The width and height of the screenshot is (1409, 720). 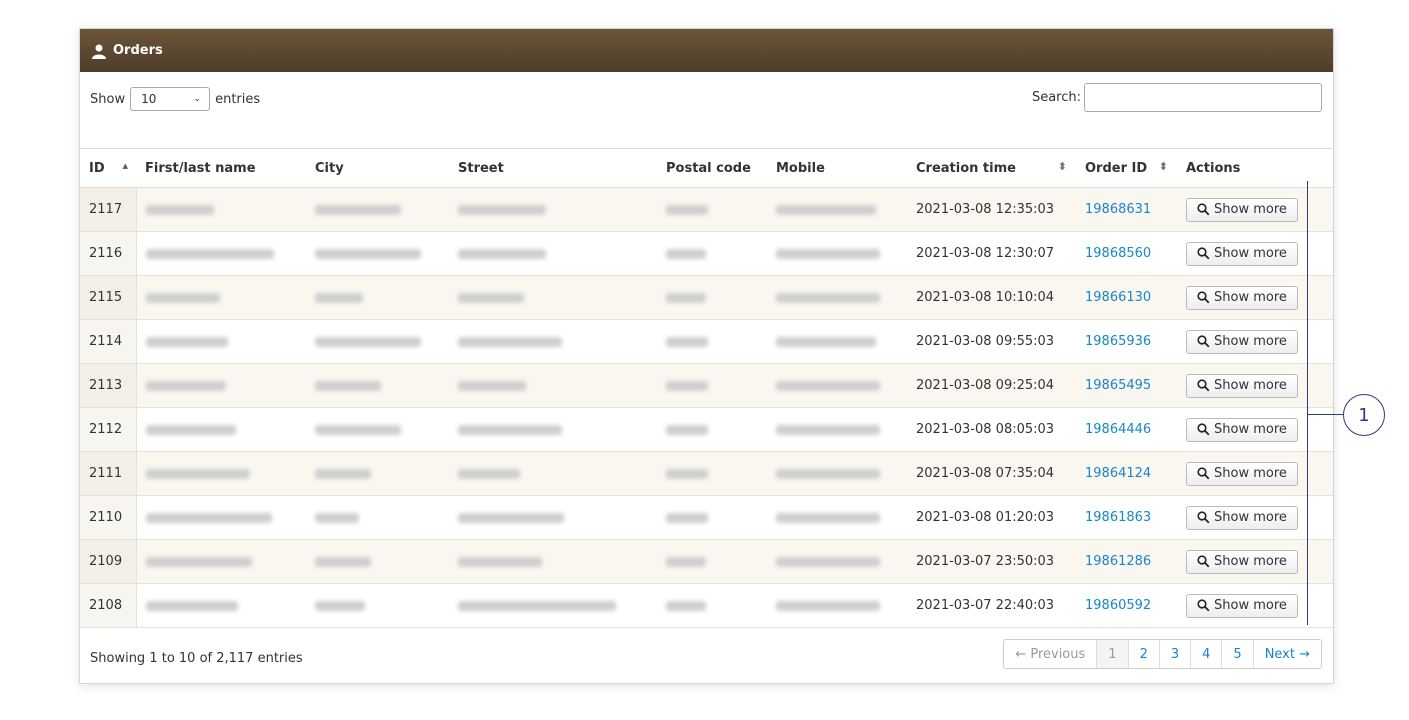 I want to click on pagination: ← Previous 1 2 3 4 5 Next →, so click(x=1162, y=654).